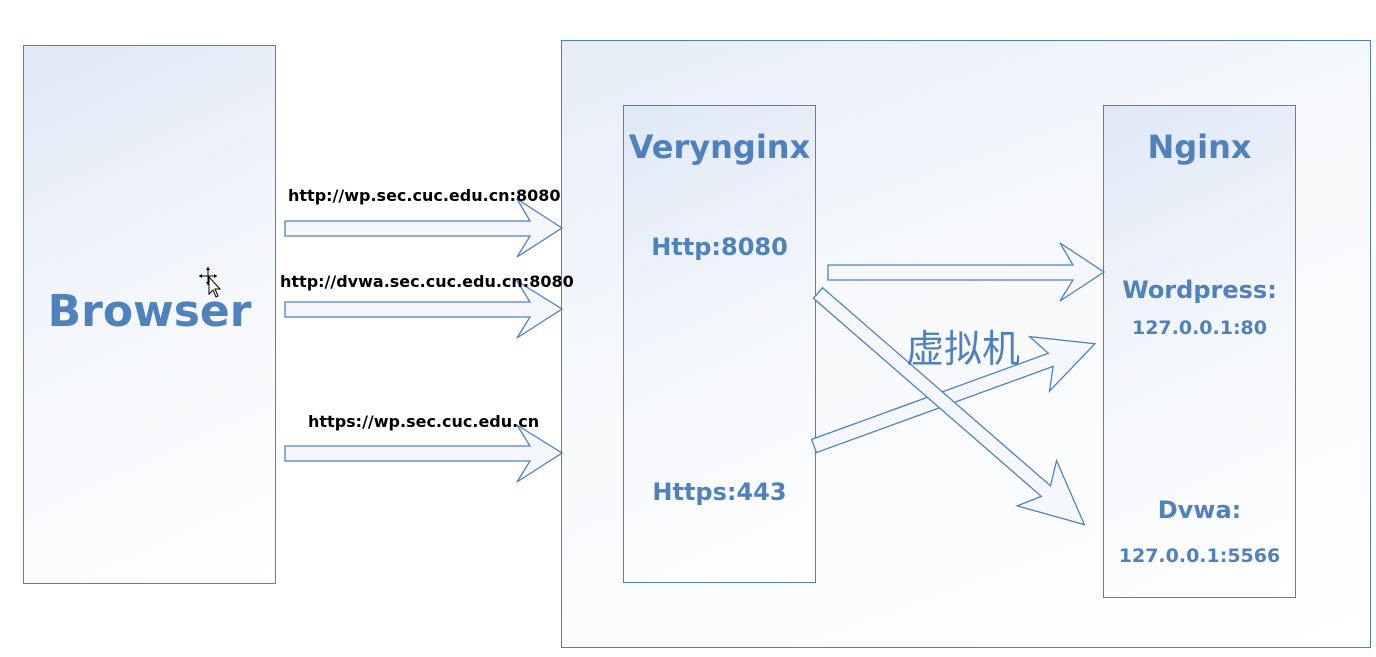 The image size is (1376, 657). What do you see at coordinates (1199, 328) in the screenshot?
I see `nginx-wordpress-addr: 127.0.0.1:80` at bounding box center [1199, 328].